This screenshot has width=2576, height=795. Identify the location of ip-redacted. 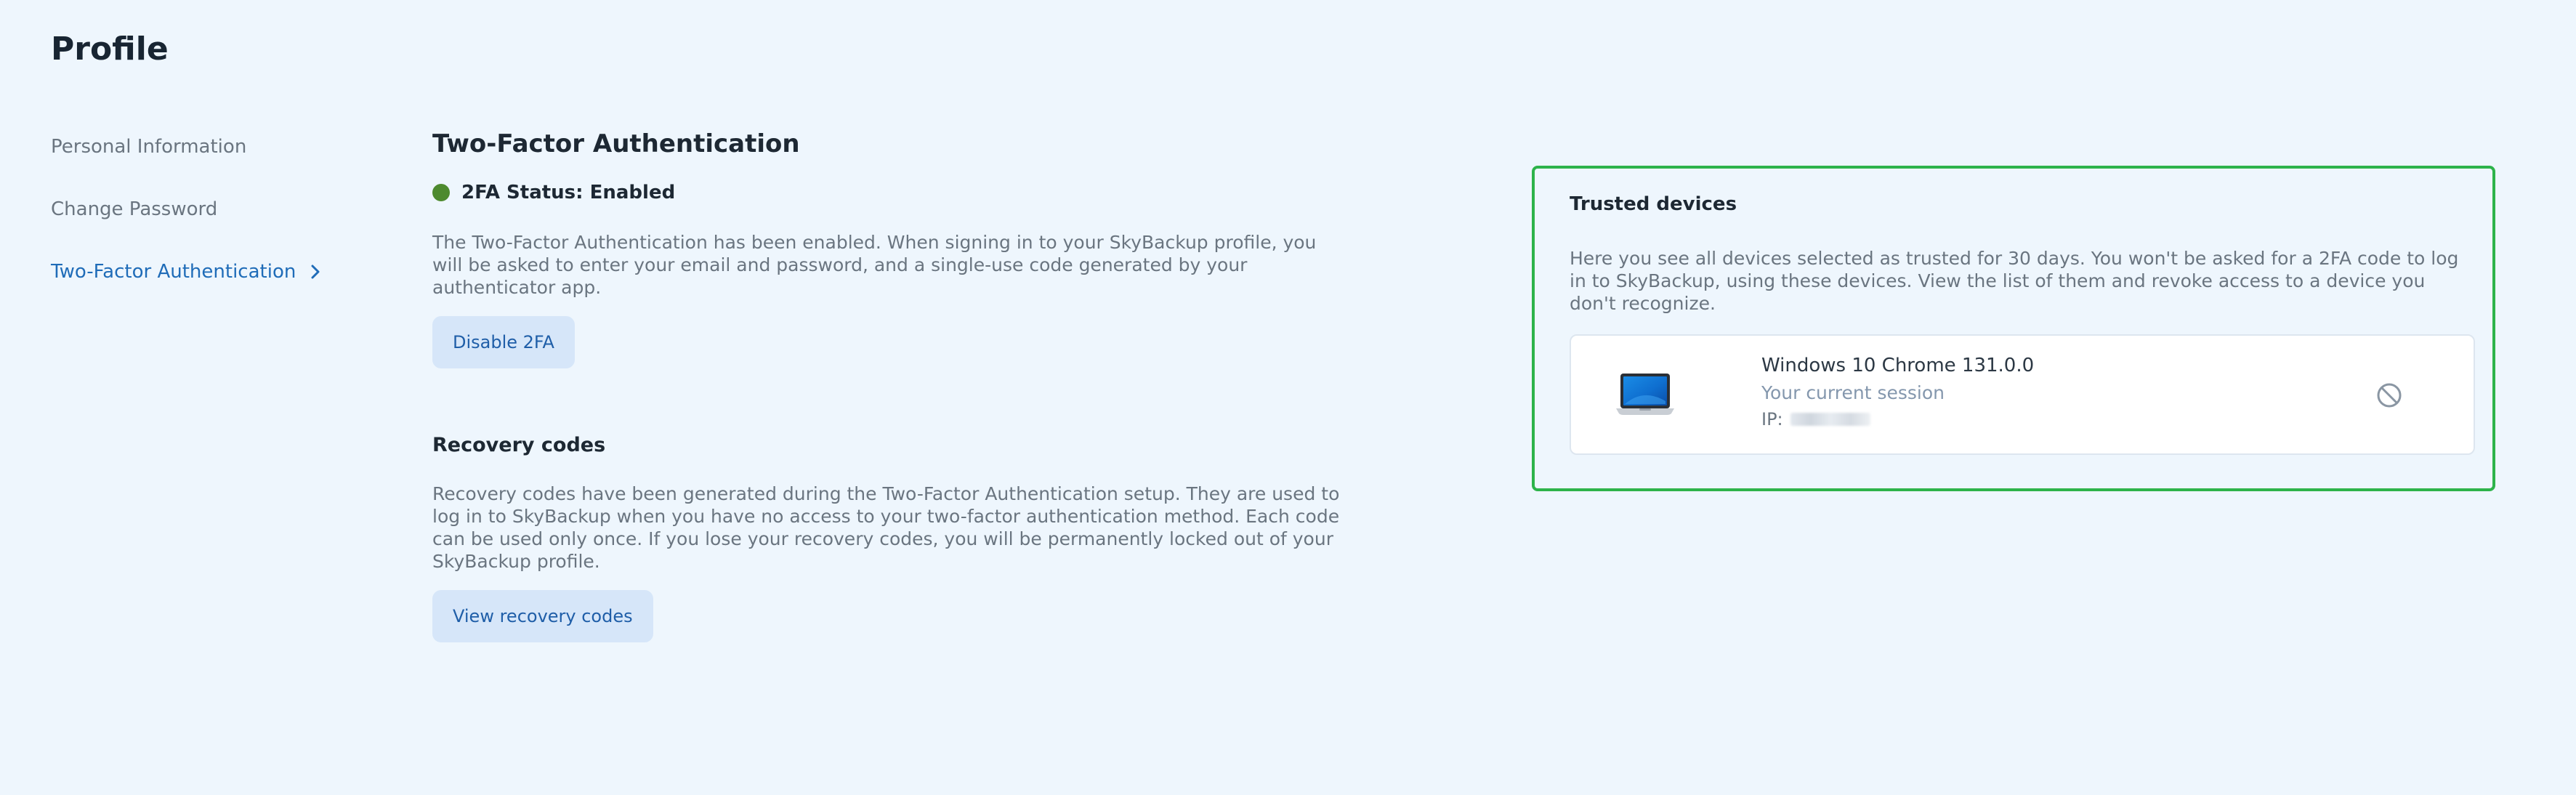
(1830, 419).